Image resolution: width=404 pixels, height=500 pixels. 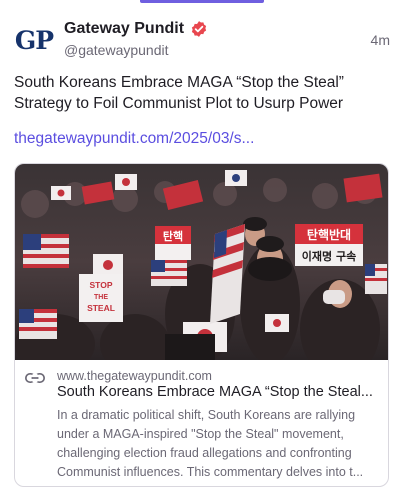 I want to click on post-header: GP Gateway Pundit @gatewaypundit 4m, so click(x=202, y=41).